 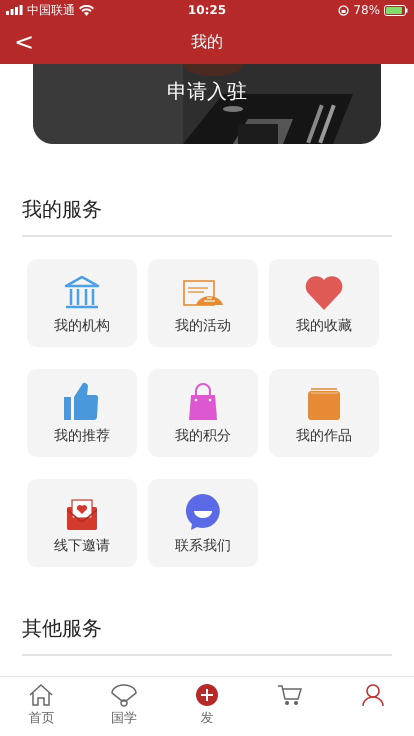 What do you see at coordinates (324, 404) in the screenshot?
I see `book-icon` at bounding box center [324, 404].